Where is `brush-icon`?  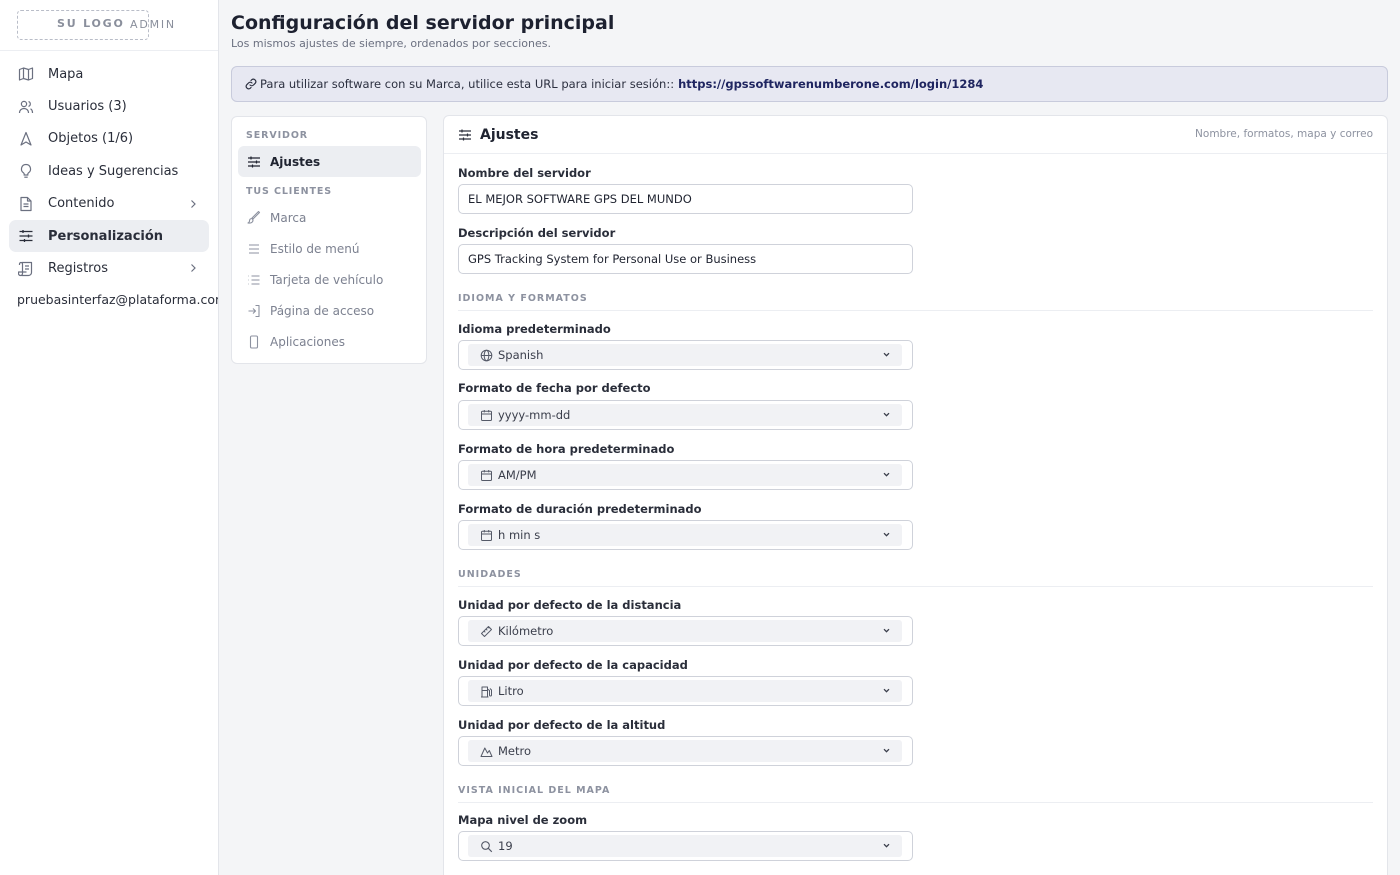 brush-icon is located at coordinates (254, 217).